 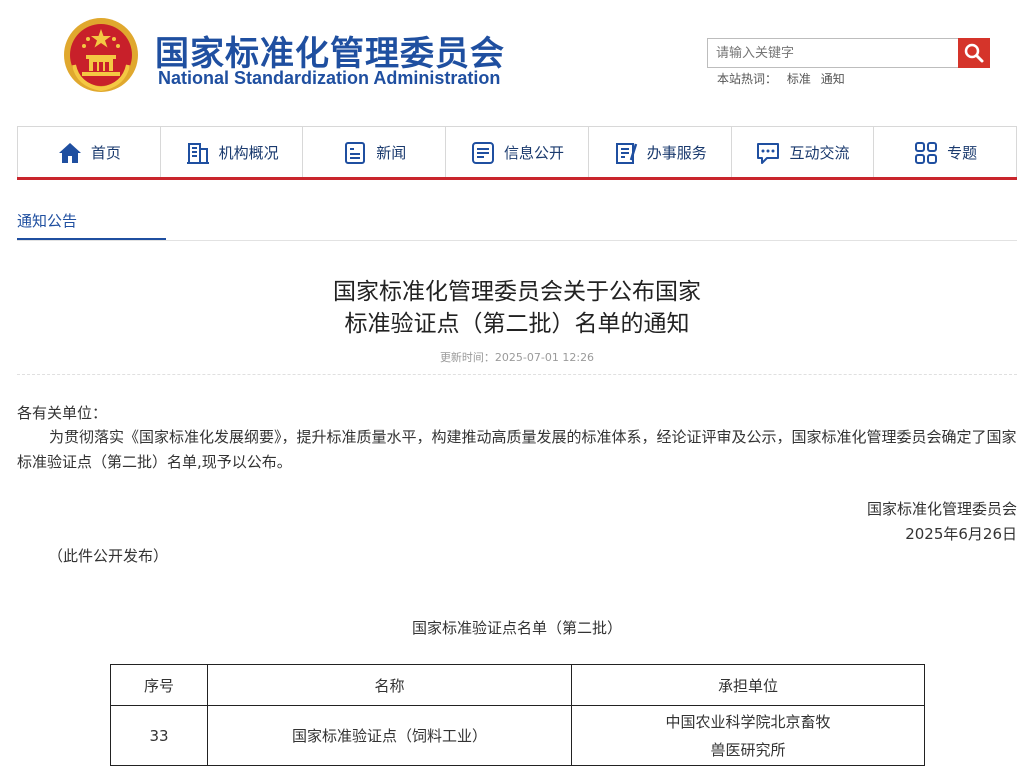 What do you see at coordinates (391, 153) in the screenshot?
I see `nav-label: 新闻` at bounding box center [391, 153].